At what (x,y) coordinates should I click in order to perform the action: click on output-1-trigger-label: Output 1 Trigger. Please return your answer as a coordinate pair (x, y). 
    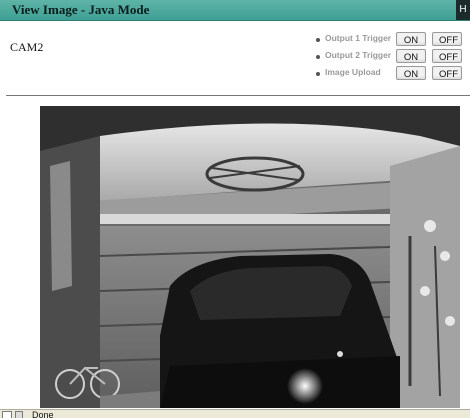
    Looking at the image, I should click on (358, 38).